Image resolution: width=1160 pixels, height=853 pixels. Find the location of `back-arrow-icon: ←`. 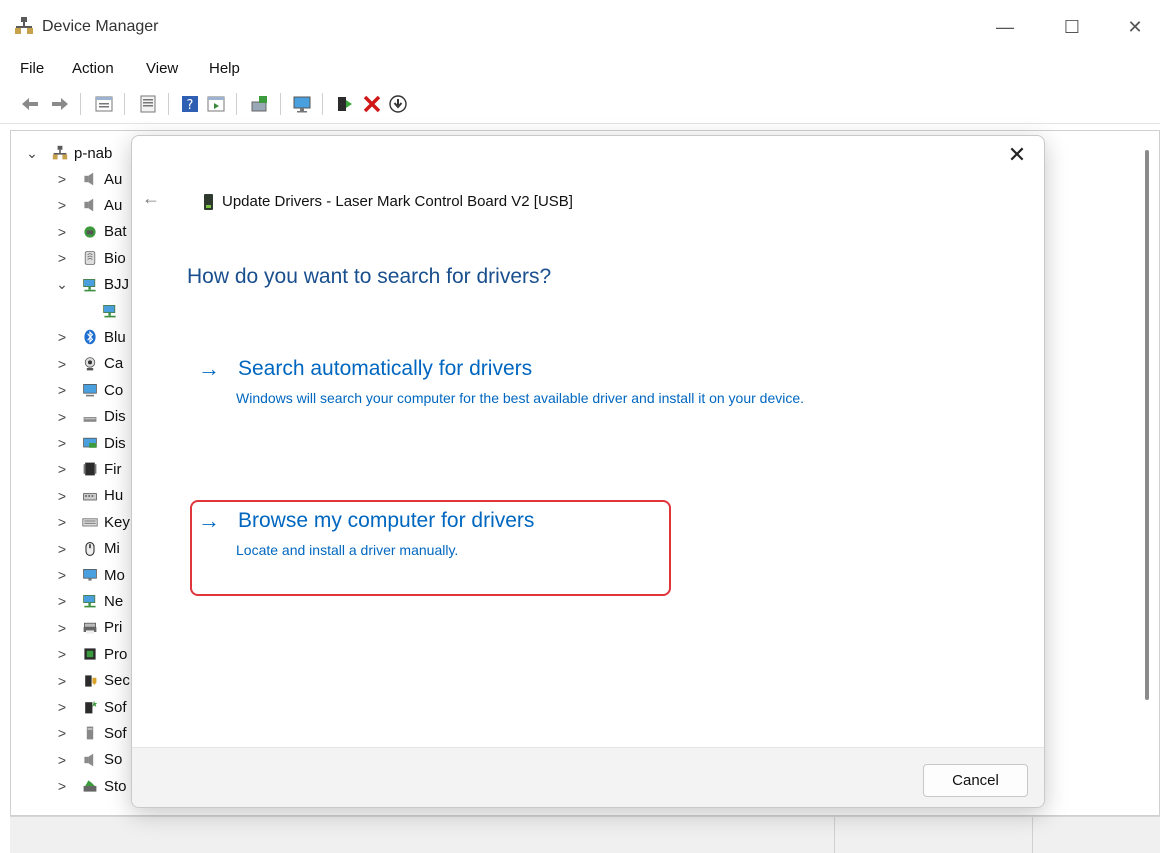

back-arrow-icon: ← is located at coordinates (151, 198).